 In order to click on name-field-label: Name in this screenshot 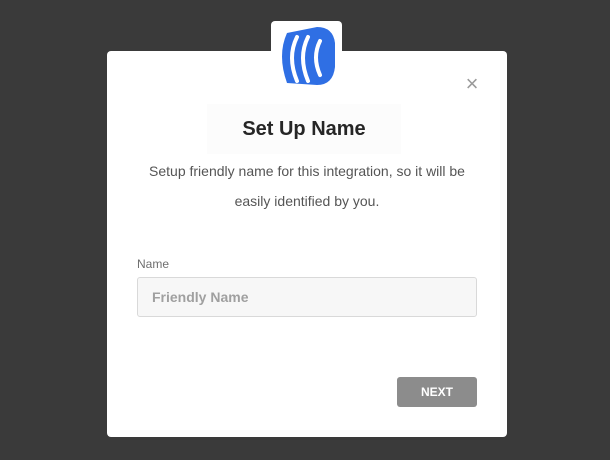, I will do `click(153, 264)`.